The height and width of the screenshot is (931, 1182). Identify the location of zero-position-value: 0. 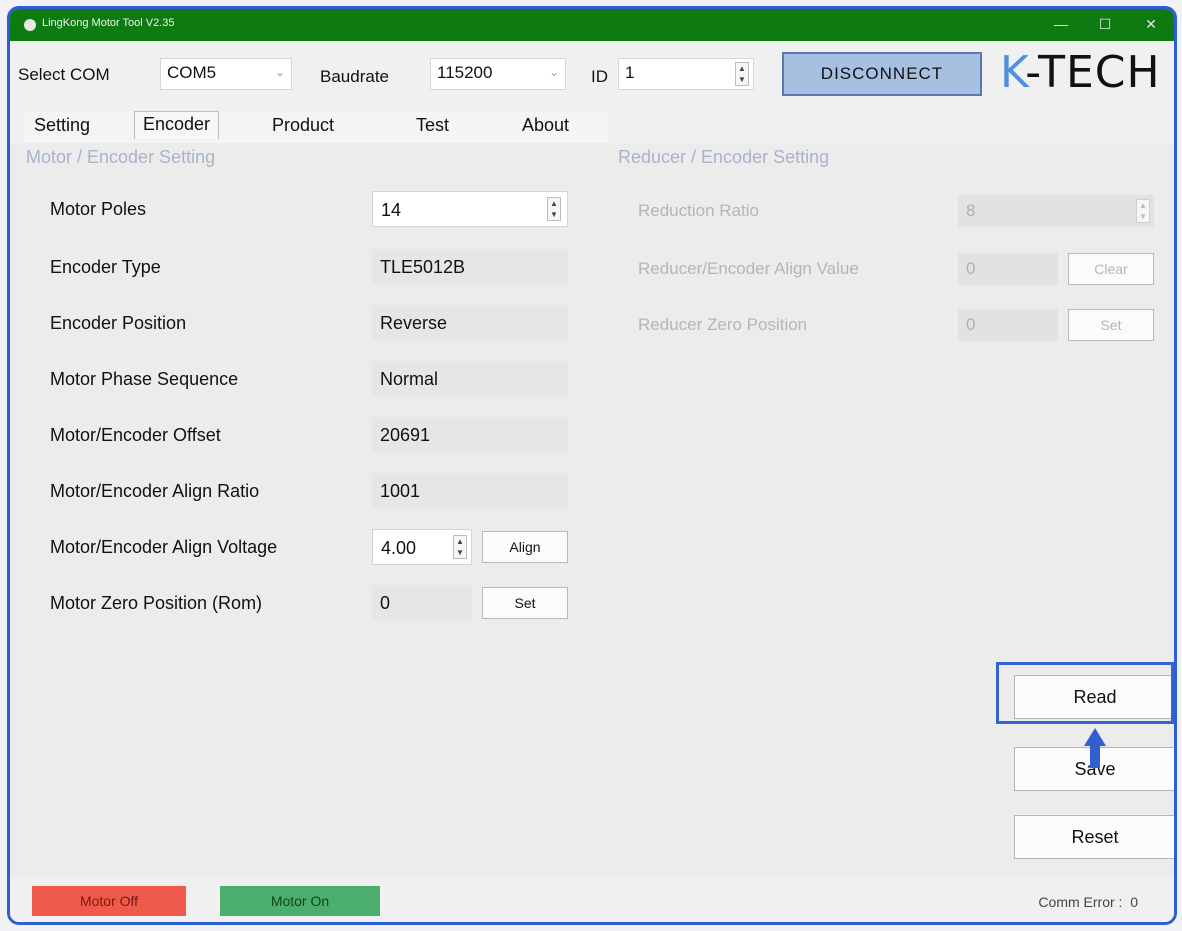
(422, 603).